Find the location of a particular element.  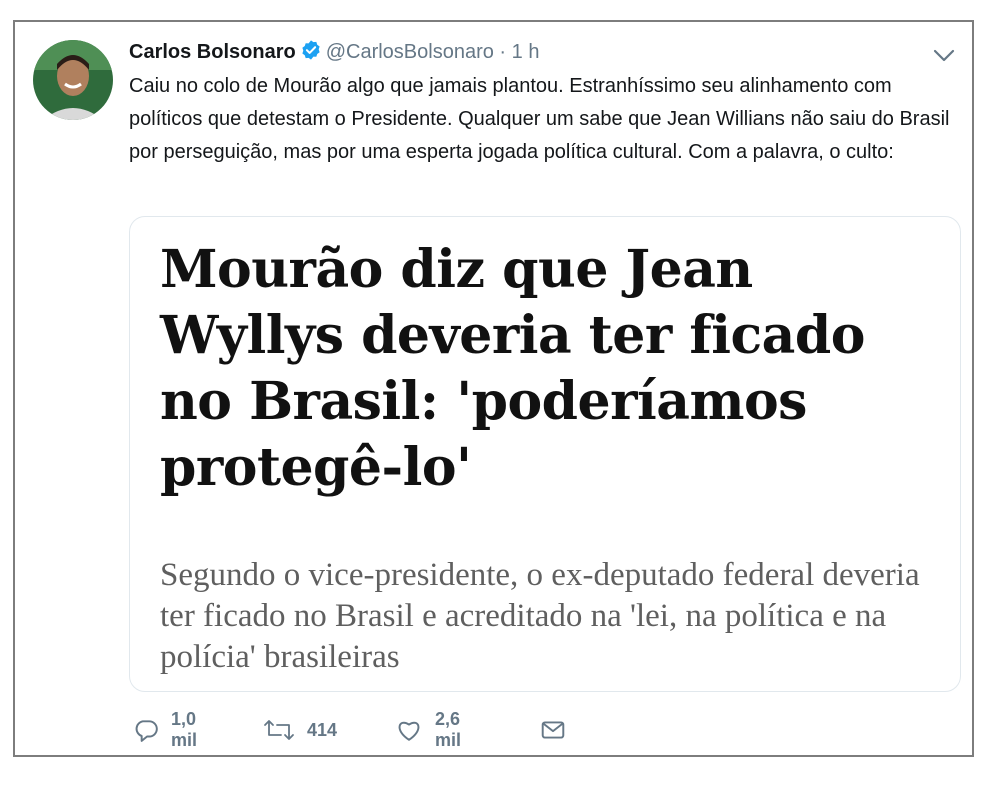

retweet-icon is located at coordinates (279, 730).